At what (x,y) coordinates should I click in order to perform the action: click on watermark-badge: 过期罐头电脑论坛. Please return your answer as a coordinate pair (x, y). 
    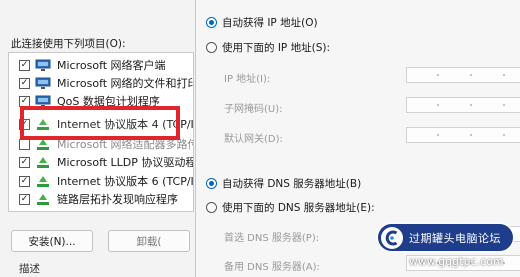
    Looking at the image, I should click on (445, 237).